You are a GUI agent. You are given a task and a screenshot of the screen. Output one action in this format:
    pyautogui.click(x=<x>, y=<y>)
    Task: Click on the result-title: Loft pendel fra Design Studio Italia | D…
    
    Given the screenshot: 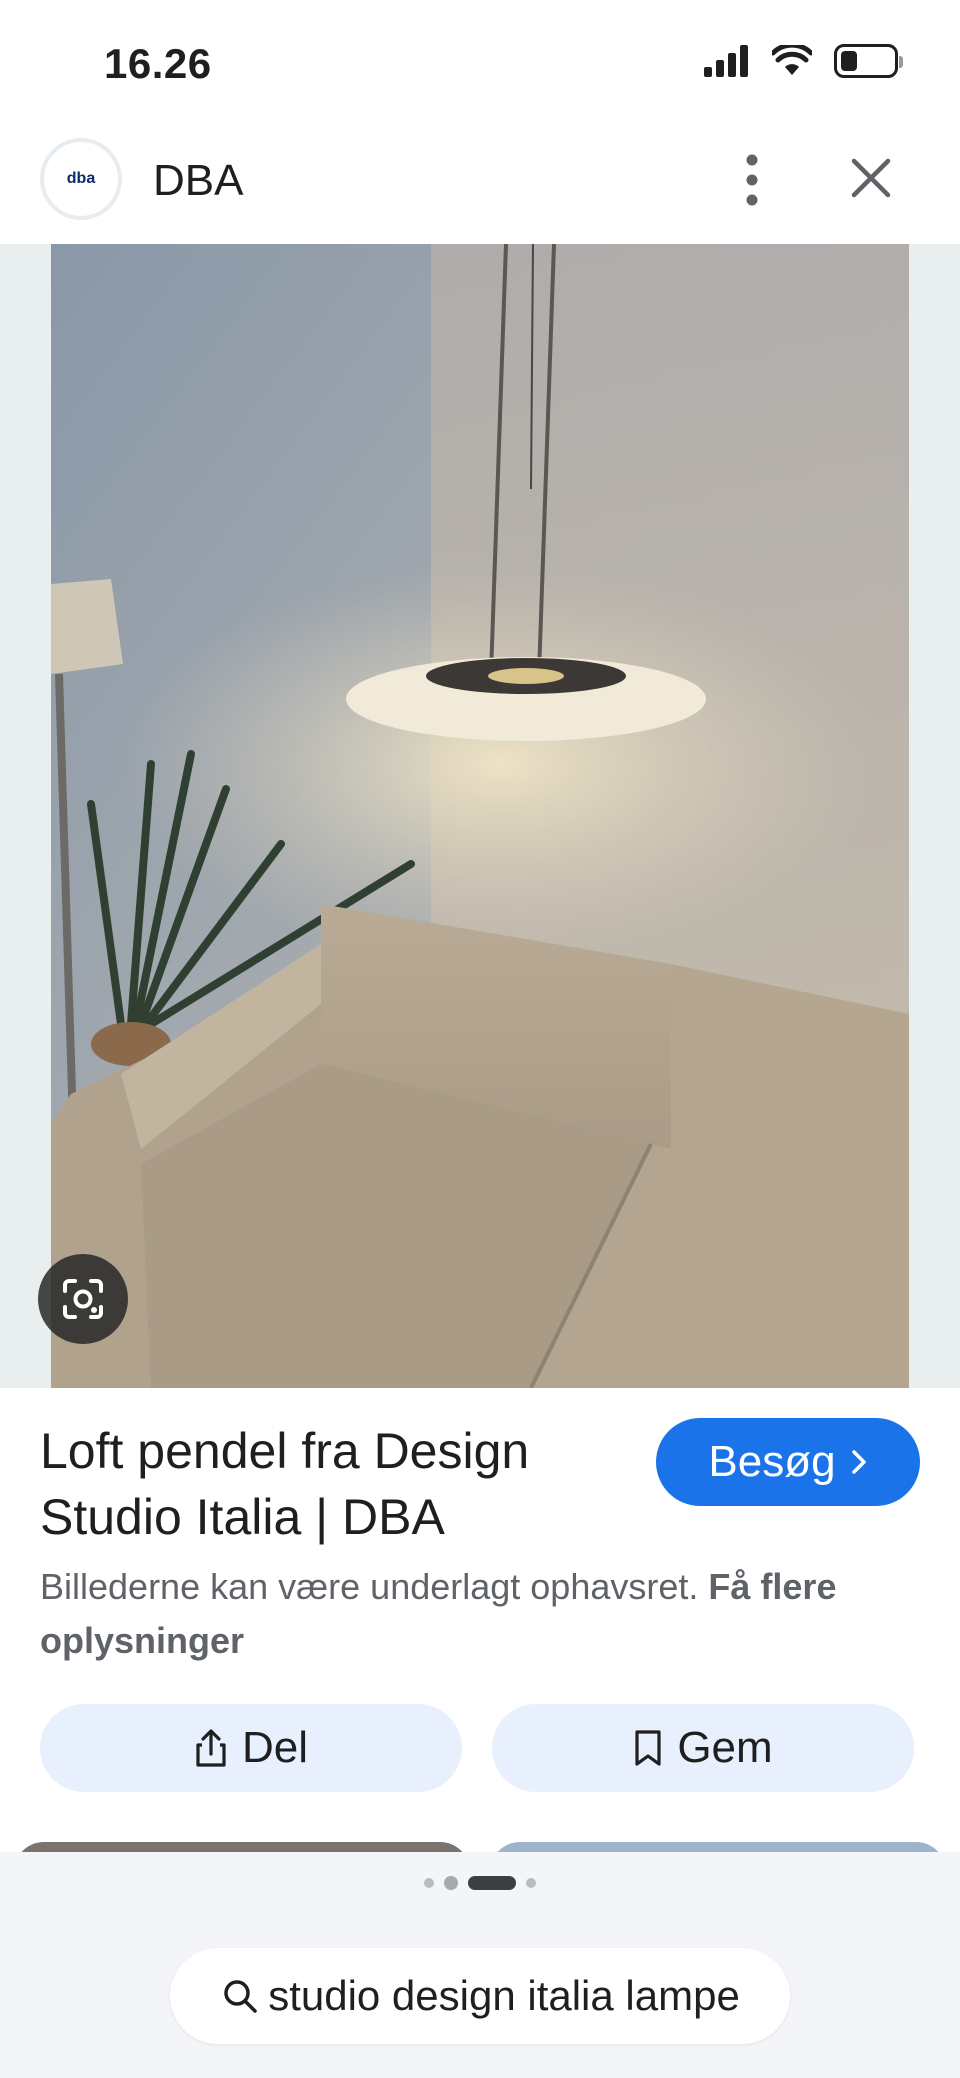 What is the action you would take?
    pyautogui.click(x=335, y=1484)
    